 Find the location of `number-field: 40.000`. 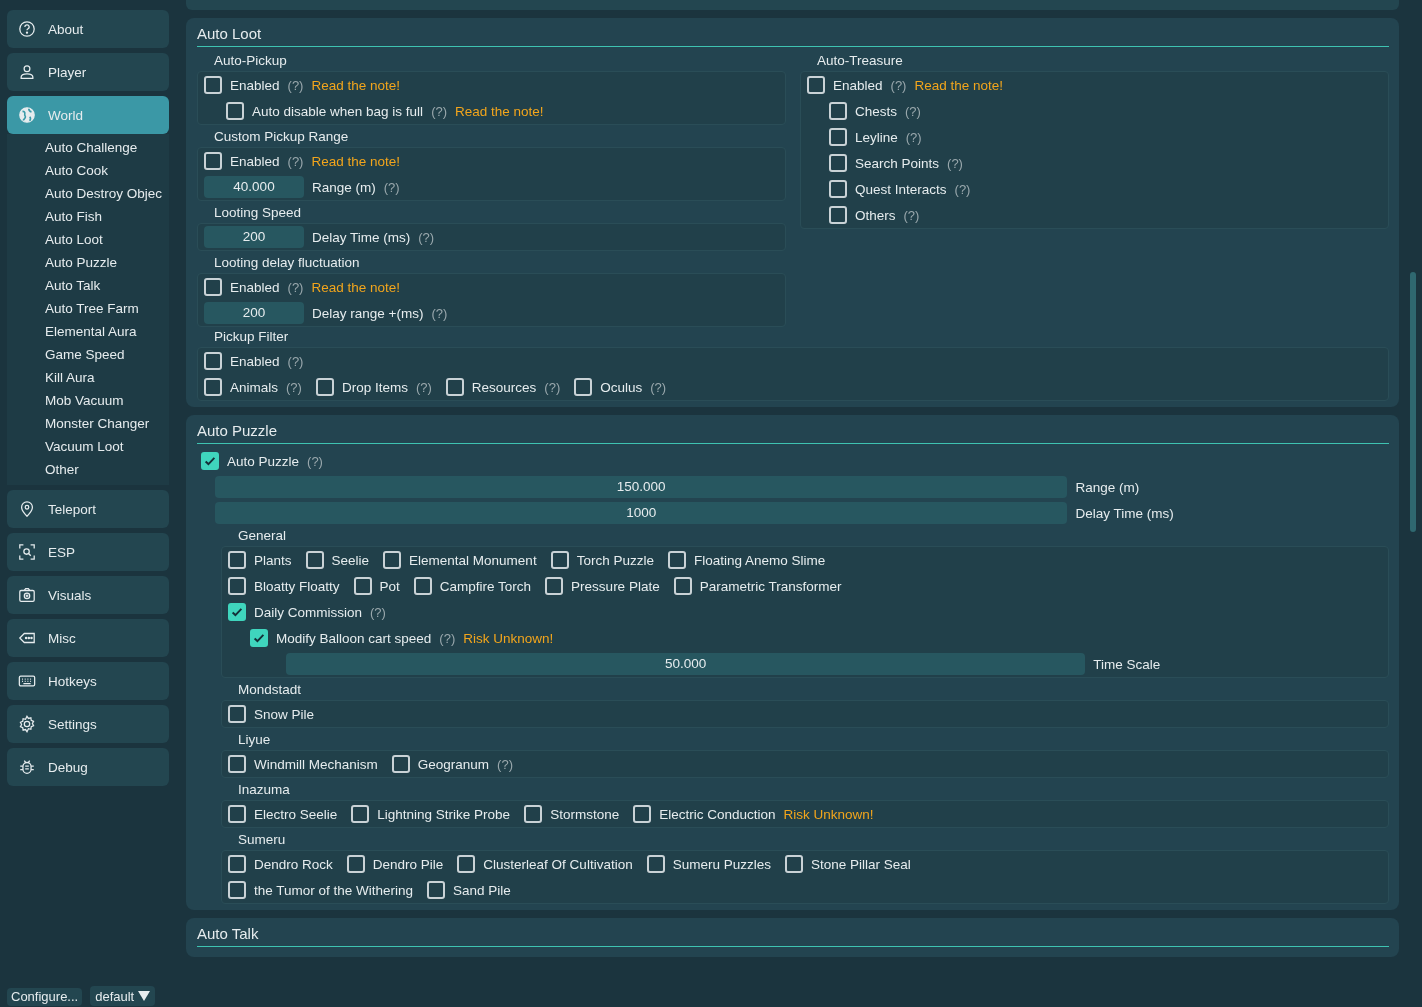

number-field: 40.000 is located at coordinates (254, 187).